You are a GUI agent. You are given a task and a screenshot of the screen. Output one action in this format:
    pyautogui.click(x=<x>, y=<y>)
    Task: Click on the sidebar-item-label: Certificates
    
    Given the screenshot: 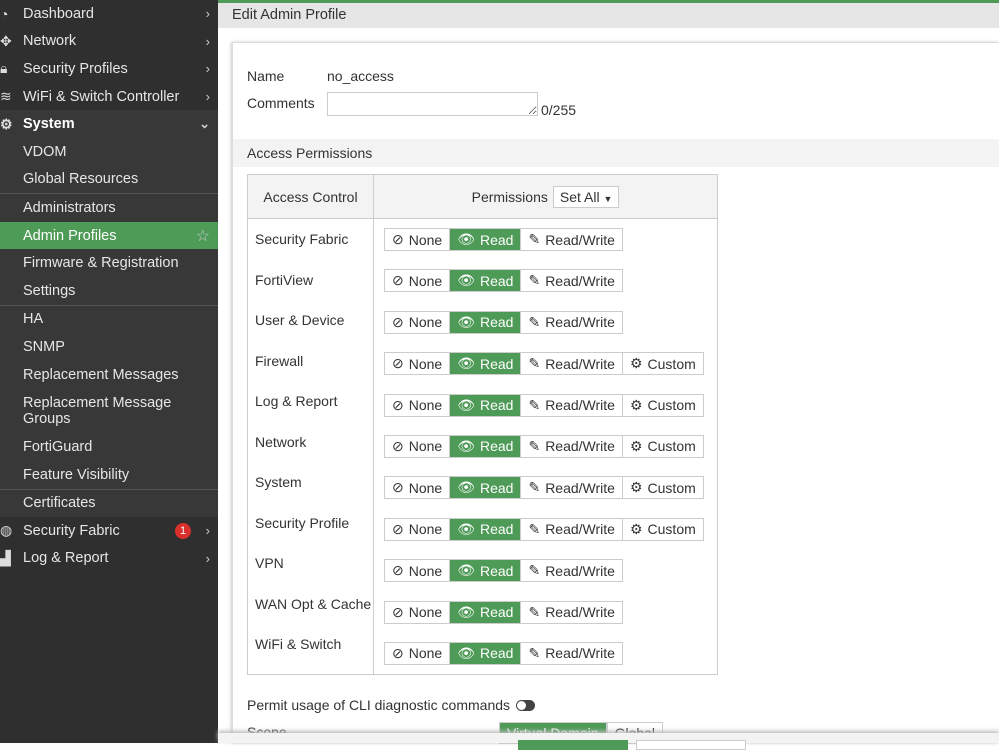 What is the action you would take?
    pyautogui.click(x=59, y=503)
    